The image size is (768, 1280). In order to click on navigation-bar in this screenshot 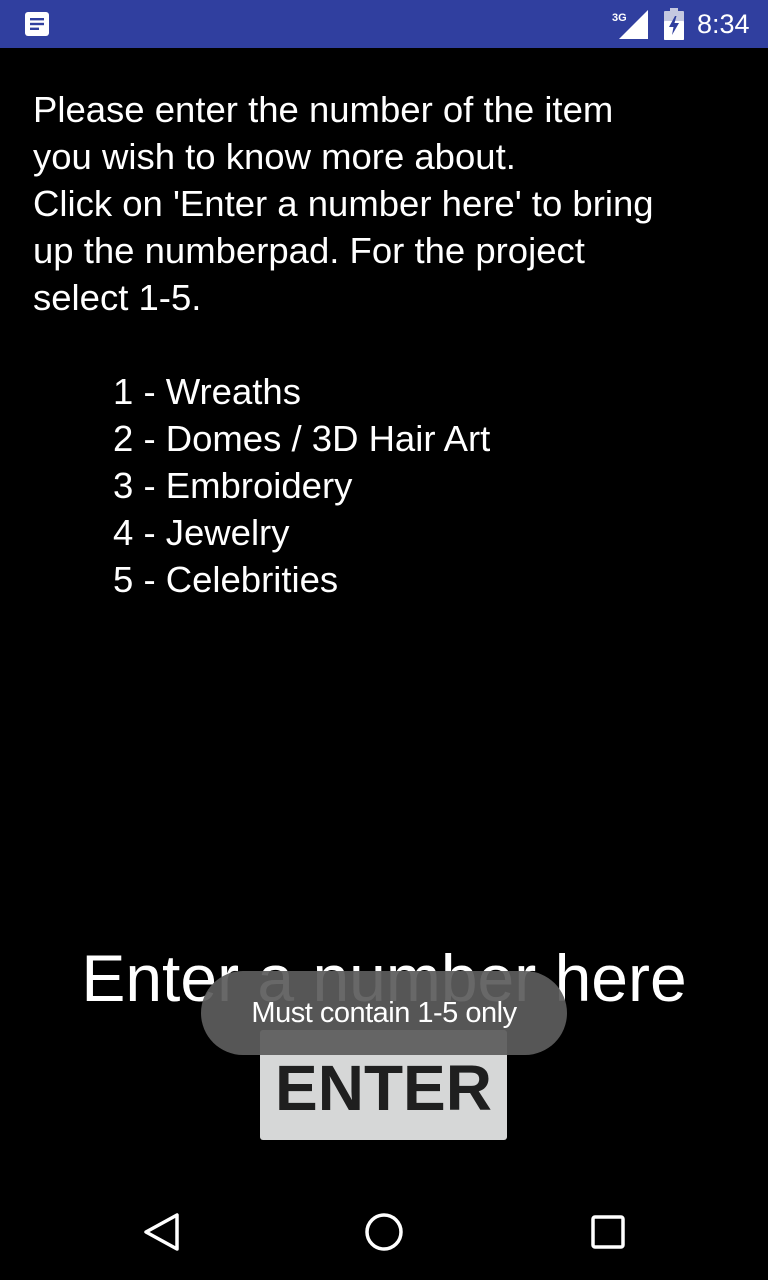, I will do `click(384, 1232)`.